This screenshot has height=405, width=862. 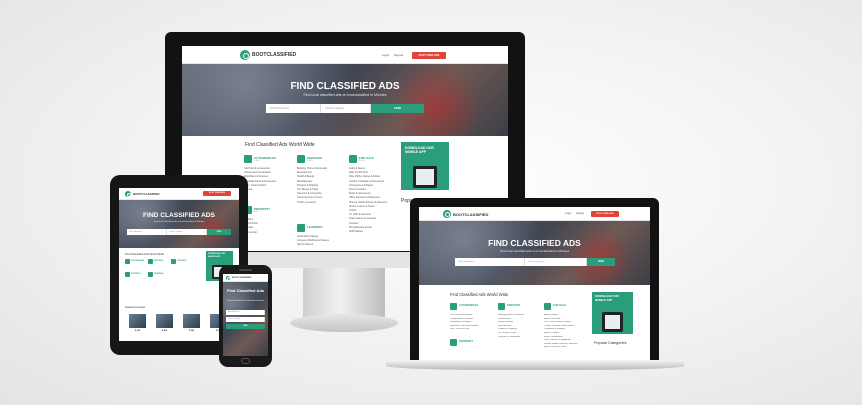 What do you see at coordinates (322, 203) in the screenshot?
I see `subcategory-item: Tuition & Lessons` at bounding box center [322, 203].